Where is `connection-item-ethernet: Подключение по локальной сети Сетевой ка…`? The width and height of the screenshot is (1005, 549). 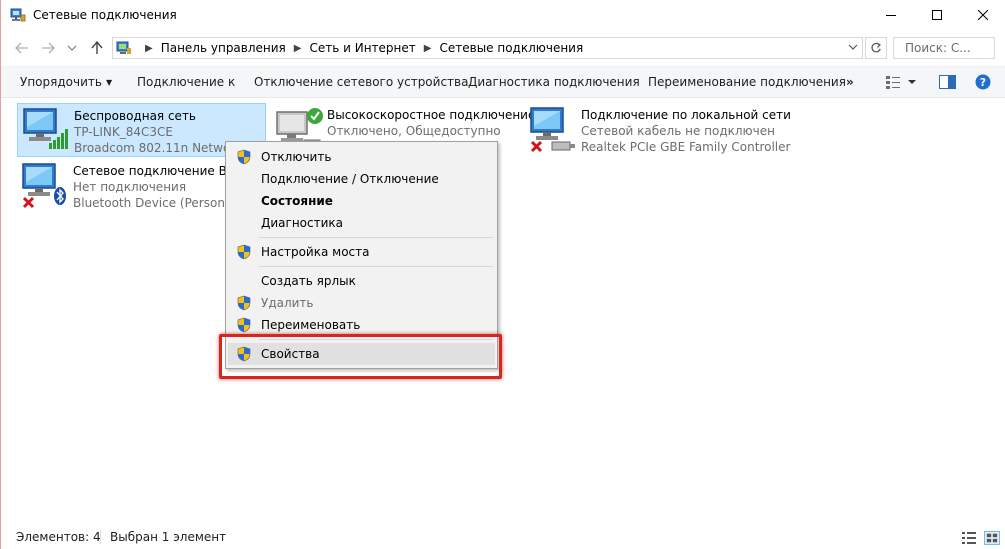 connection-item-ethernet: Подключение по локальной сети Сетевой ка… is located at coordinates (658, 130).